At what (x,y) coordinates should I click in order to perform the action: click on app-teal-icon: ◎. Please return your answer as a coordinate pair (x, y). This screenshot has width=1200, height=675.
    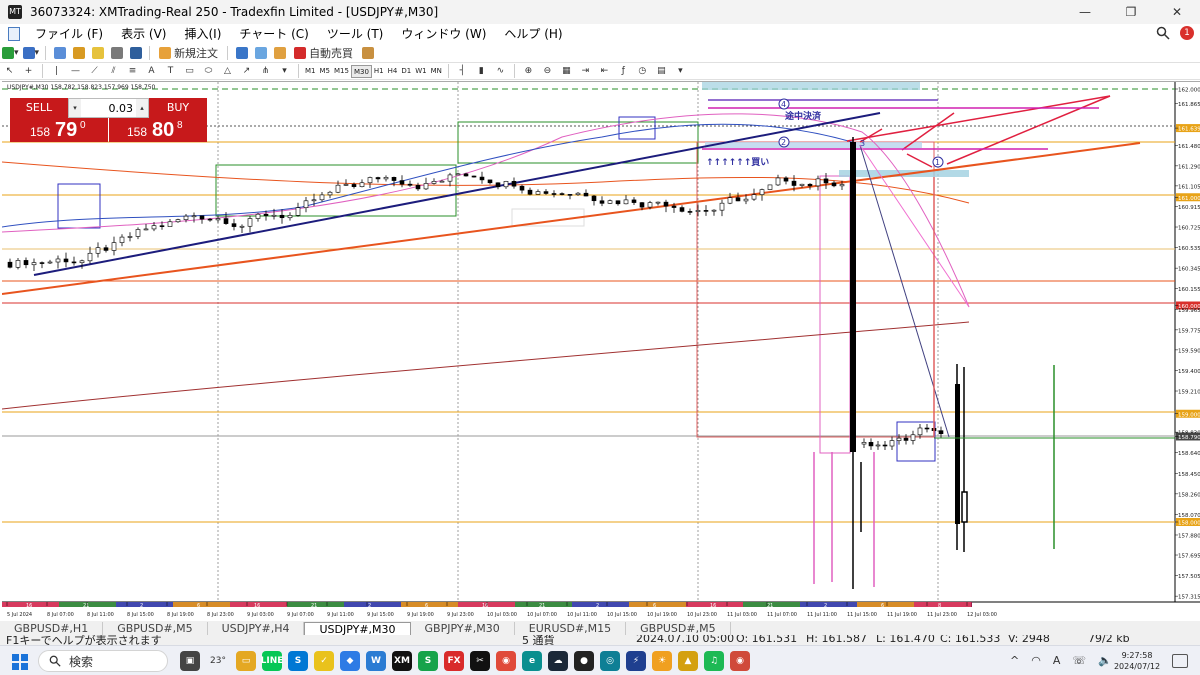
    Looking at the image, I should click on (610, 661).